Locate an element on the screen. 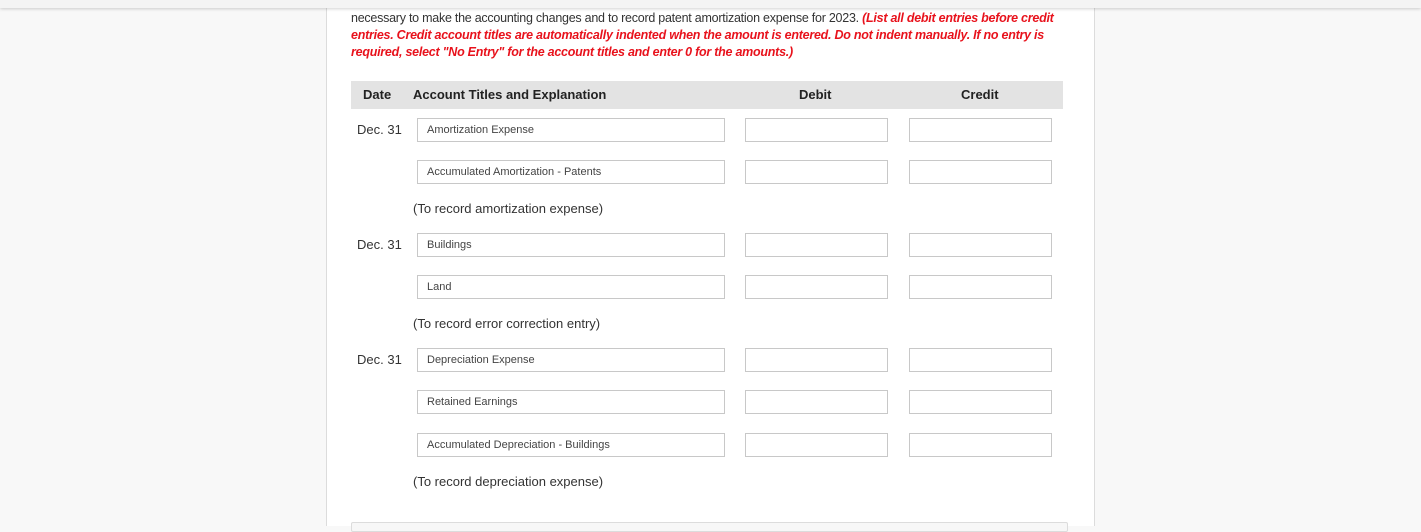  entry-explanation: (To record depreciation expense) is located at coordinates (508, 481).